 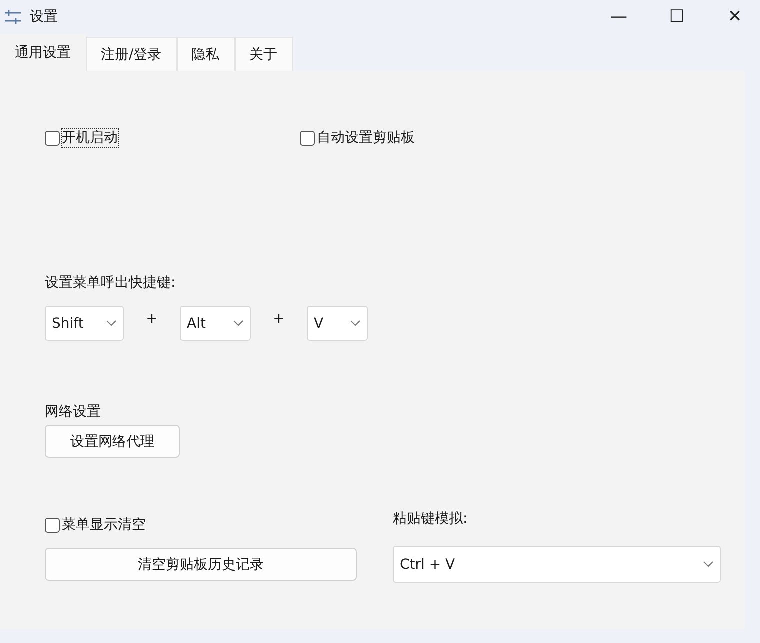 What do you see at coordinates (219, 525) in the screenshot?
I see `checkbox: 菜单显示清空` at bounding box center [219, 525].